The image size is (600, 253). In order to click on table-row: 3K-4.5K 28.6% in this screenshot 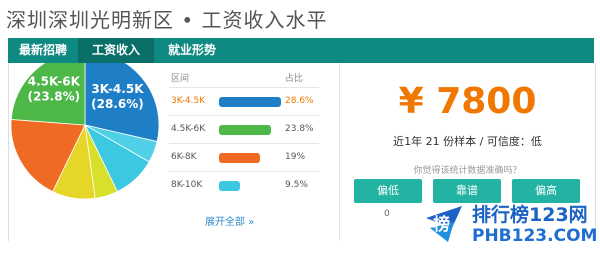, I will do `click(244, 101)`.